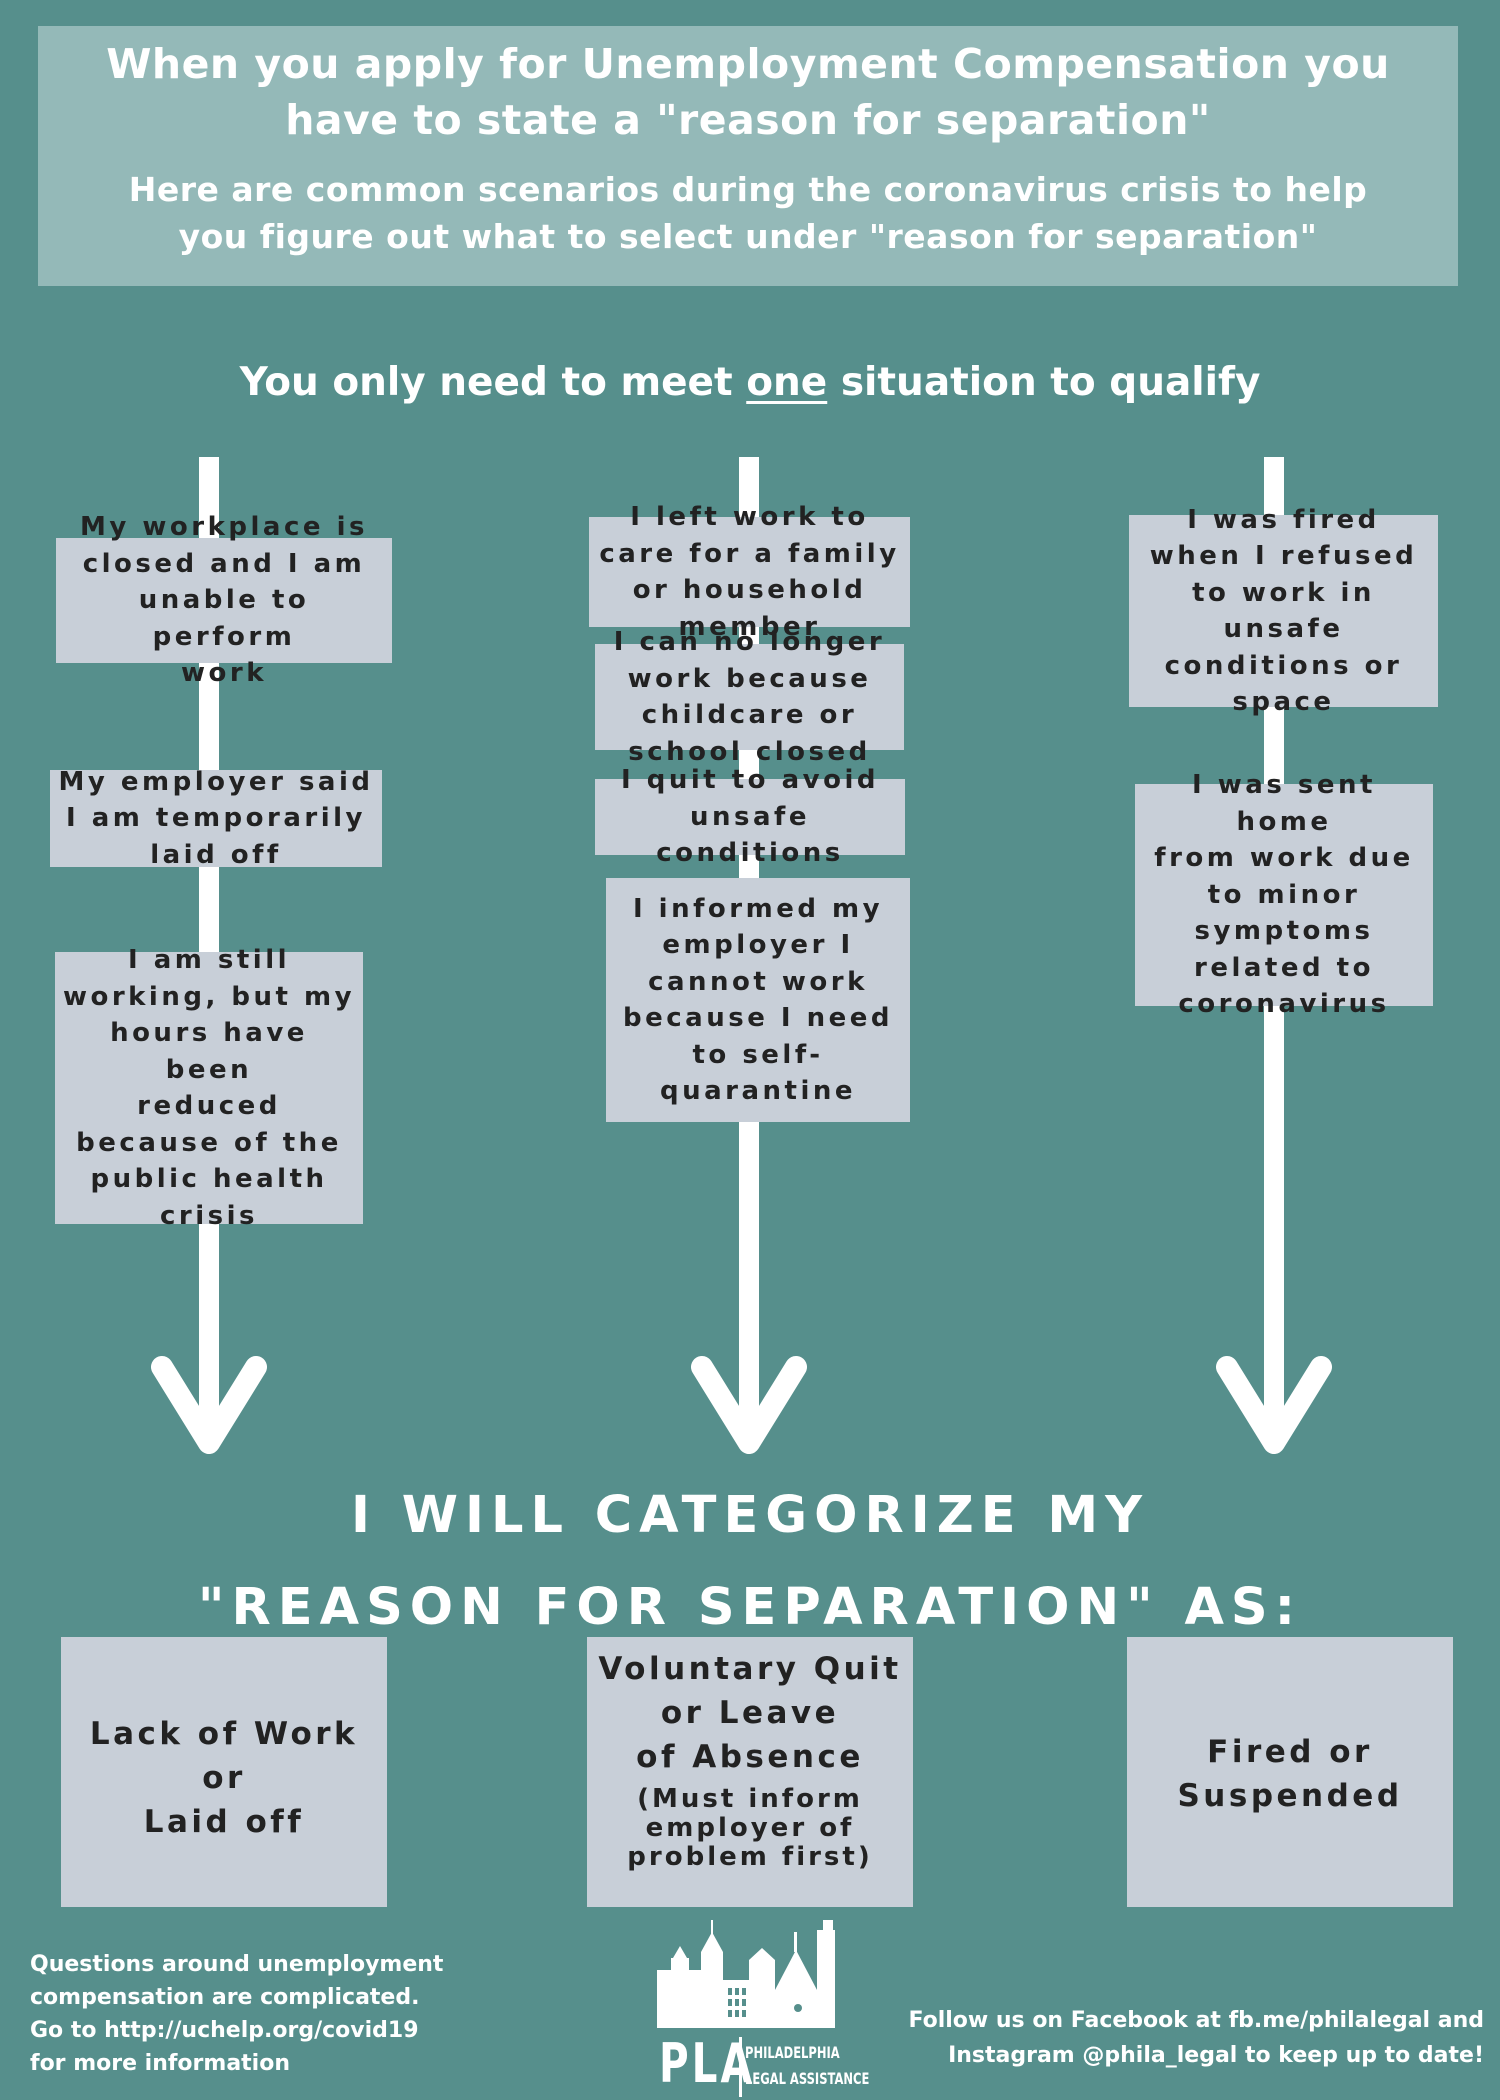  What do you see at coordinates (1290, 1796) in the screenshot?
I see `category-line: Suspended` at bounding box center [1290, 1796].